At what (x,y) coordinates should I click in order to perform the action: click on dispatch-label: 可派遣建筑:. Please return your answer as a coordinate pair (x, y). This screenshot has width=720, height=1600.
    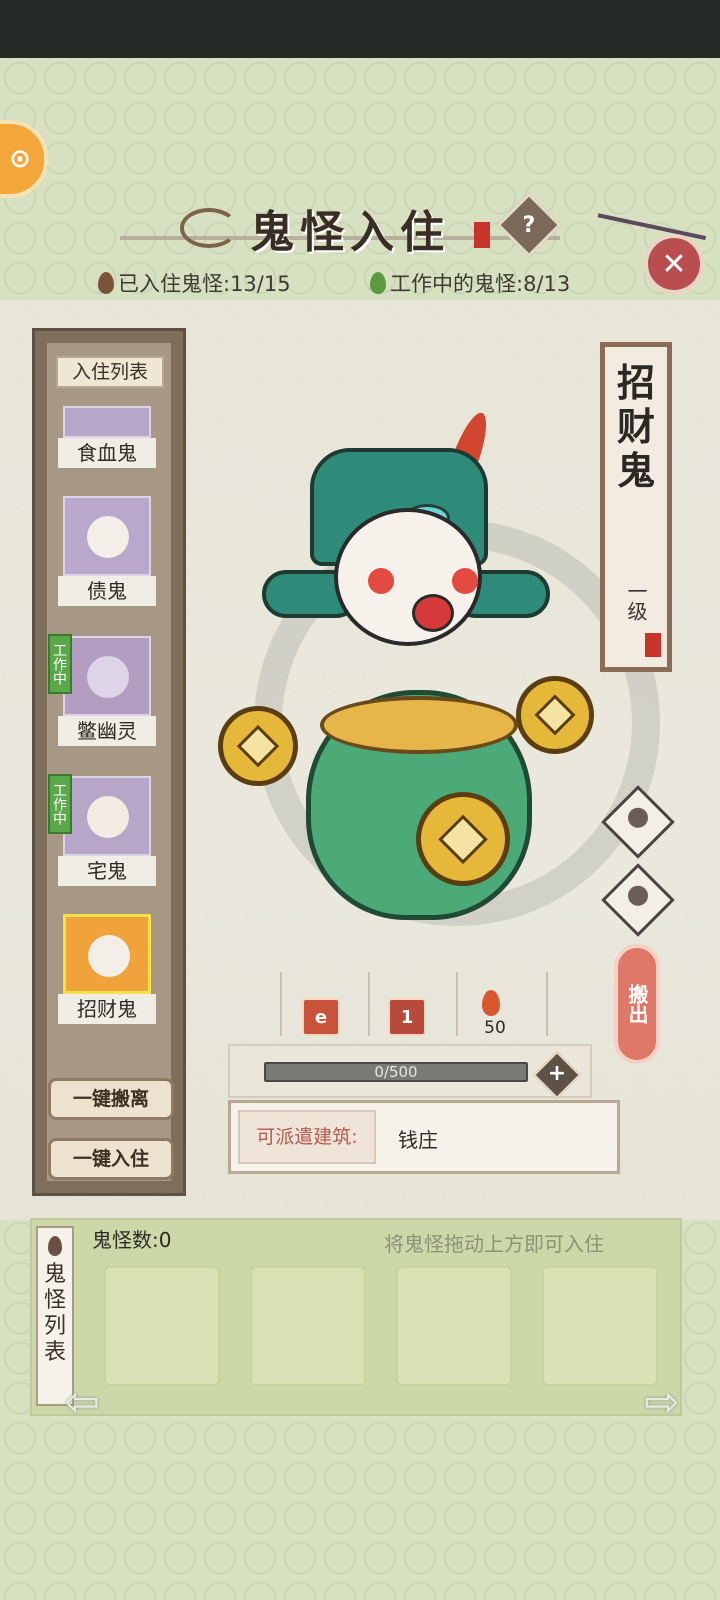
    Looking at the image, I should click on (307, 1137).